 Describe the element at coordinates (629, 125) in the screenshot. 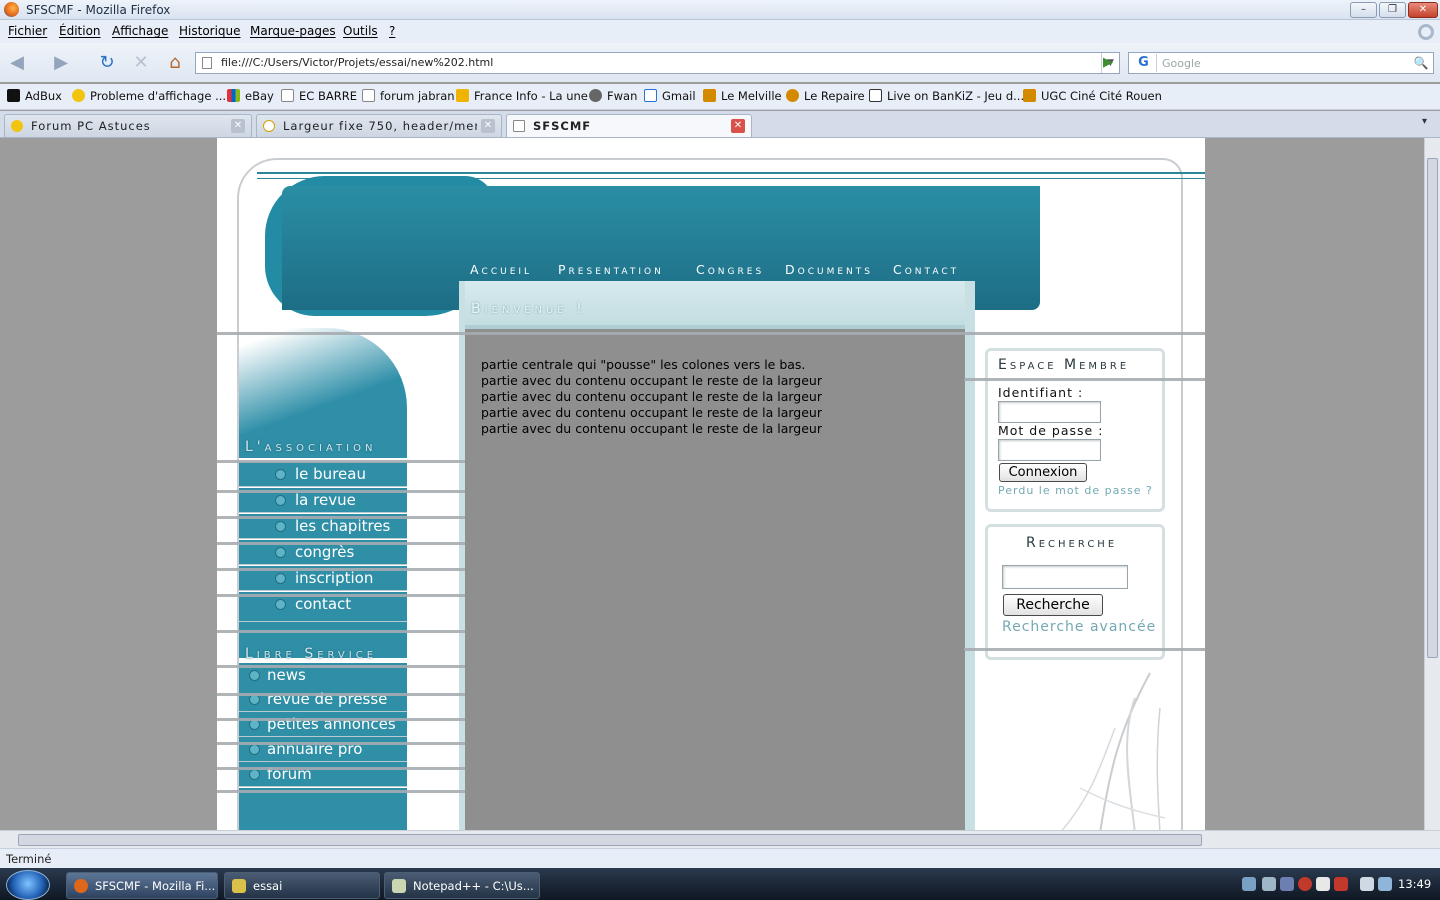

I see `tab-sfscmf: SFSCMF ✕` at that location.